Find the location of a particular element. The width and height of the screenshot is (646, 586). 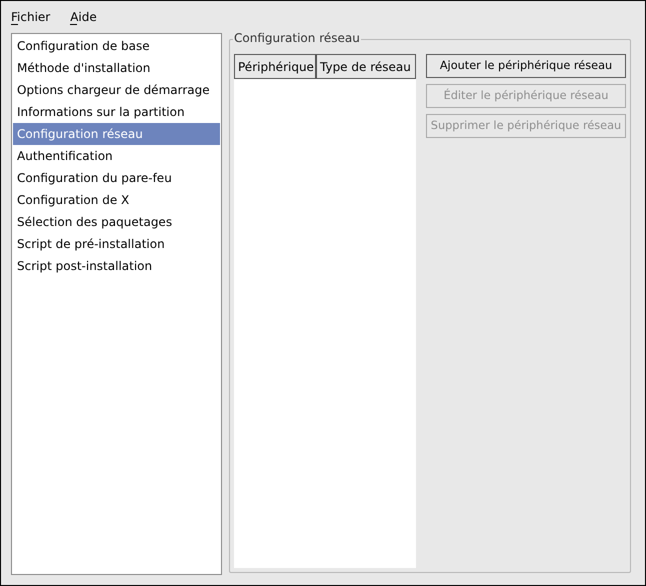

menu-item: Fichier is located at coordinates (30, 17).